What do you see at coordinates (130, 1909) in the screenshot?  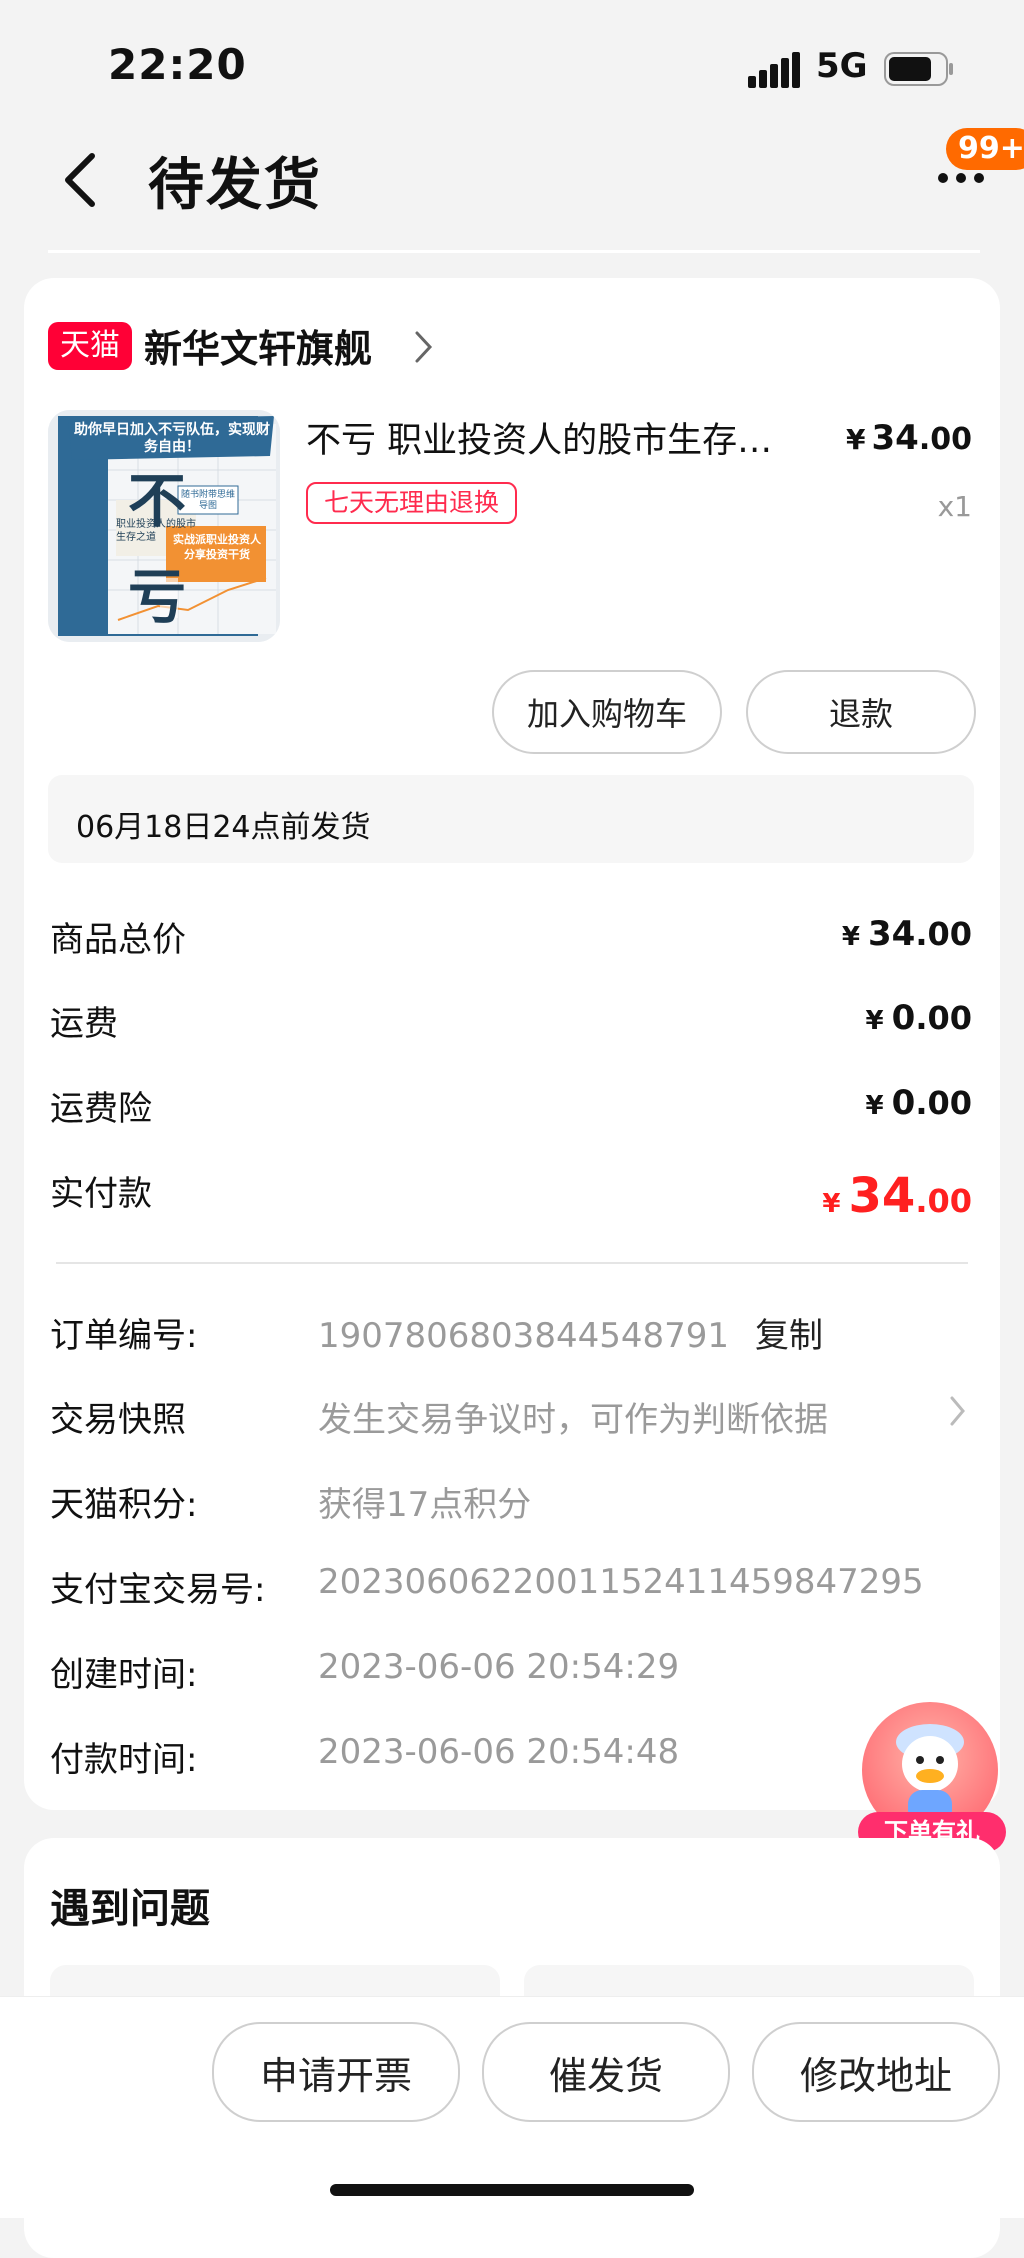 I see `problems-title: 遇到问题` at bounding box center [130, 1909].